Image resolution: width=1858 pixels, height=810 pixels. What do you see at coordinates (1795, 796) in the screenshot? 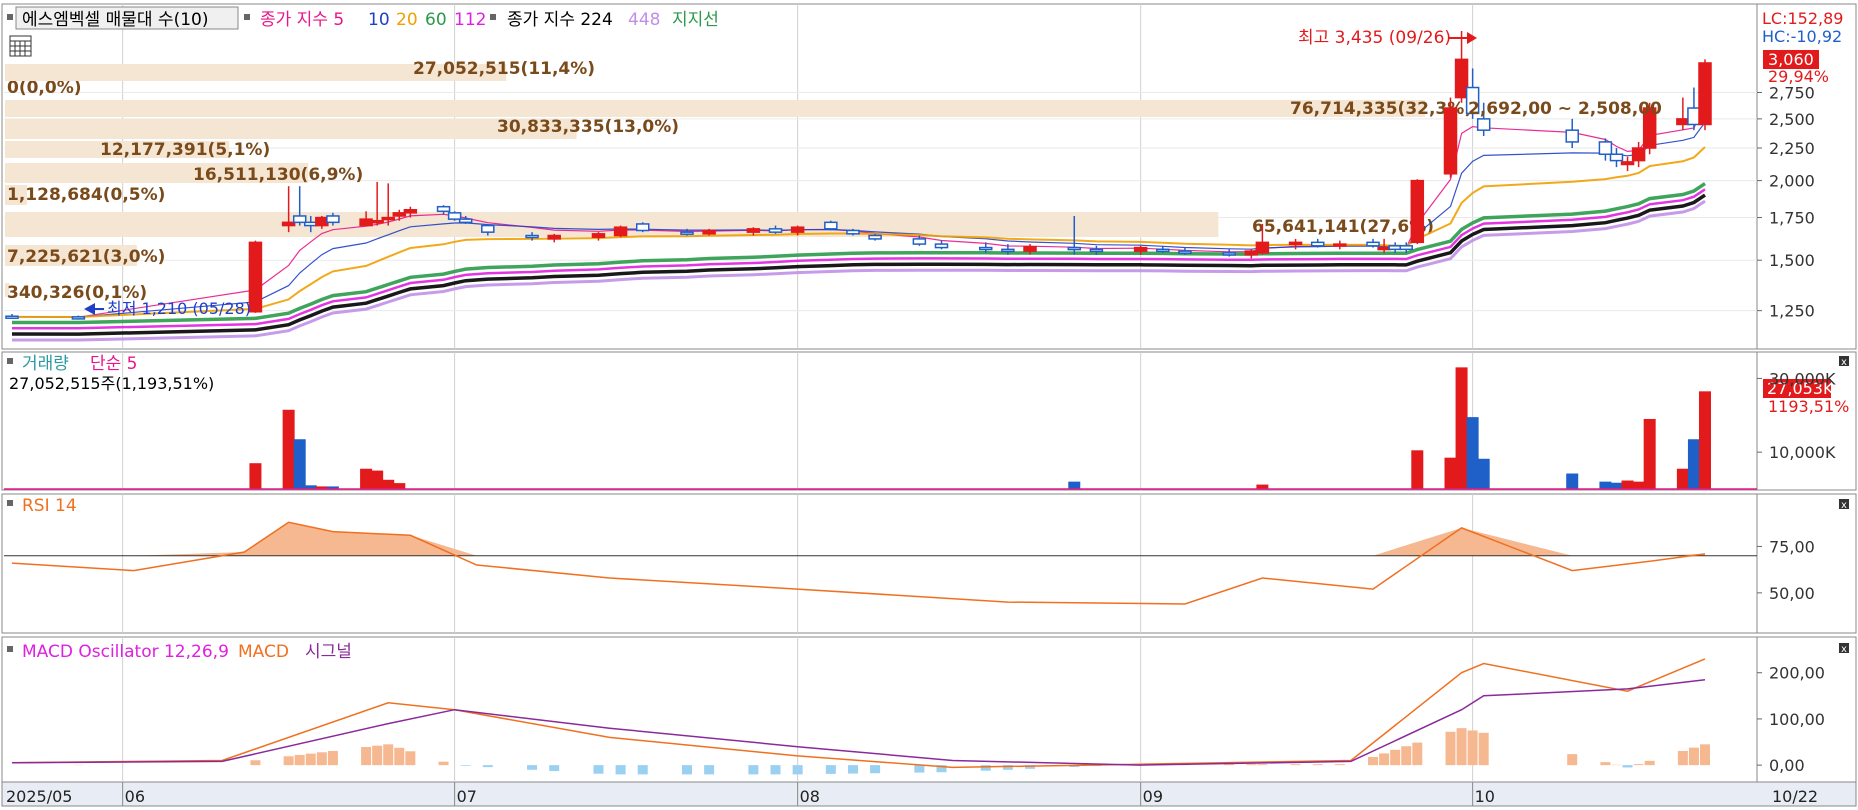
I see `x-tick-label: 10/22` at bounding box center [1795, 796].